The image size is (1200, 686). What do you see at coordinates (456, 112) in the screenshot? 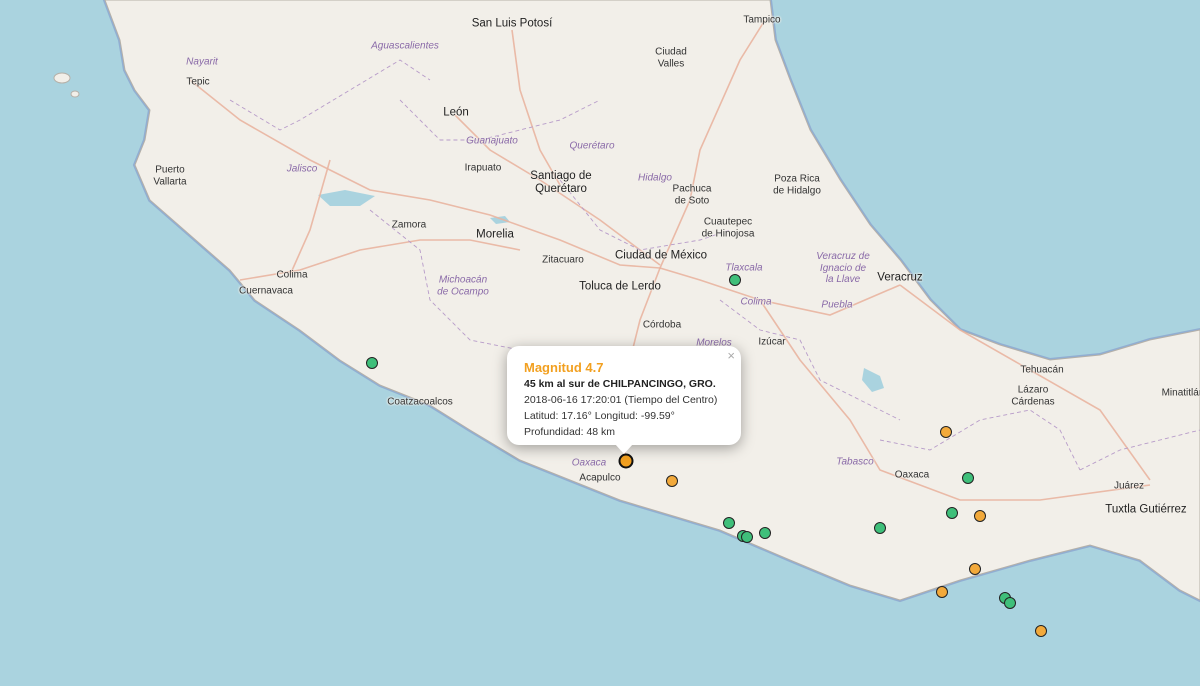
I see `place-label: León` at bounding box center [456, 112].